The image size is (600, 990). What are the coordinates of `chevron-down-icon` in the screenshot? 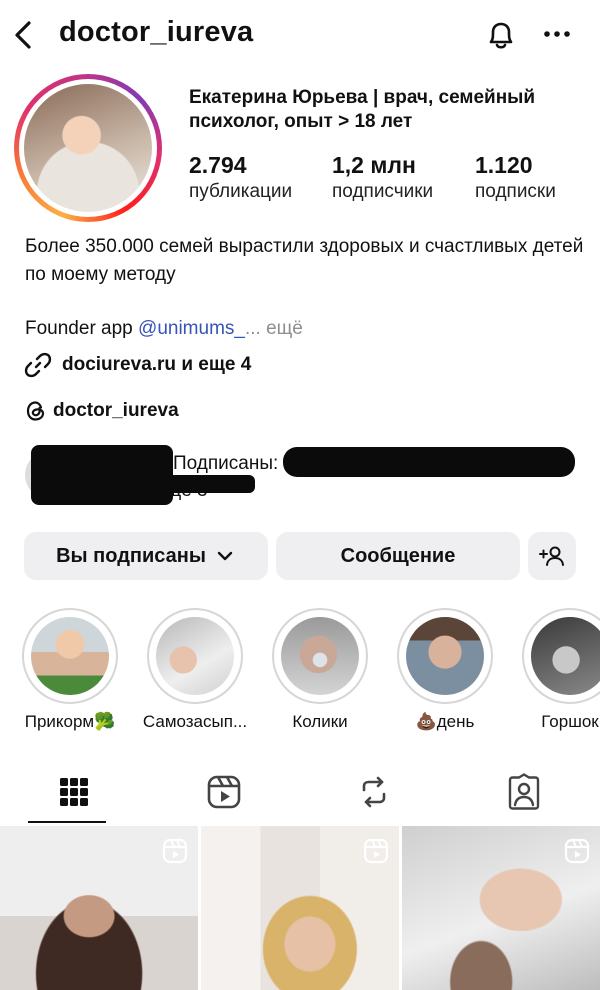 It's located at (225, 556).